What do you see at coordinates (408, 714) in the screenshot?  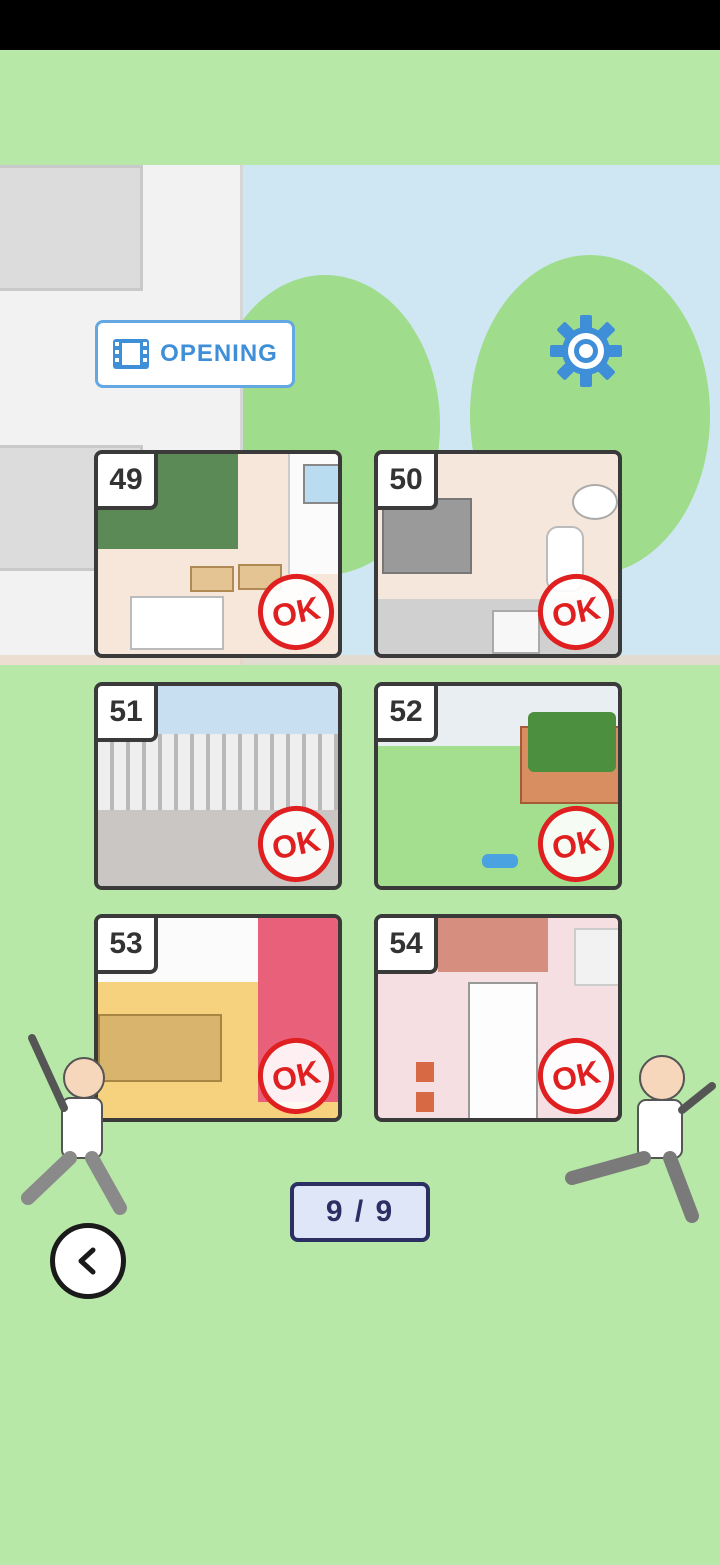 I see `level-number: 52` at bounding box center [408, 714].